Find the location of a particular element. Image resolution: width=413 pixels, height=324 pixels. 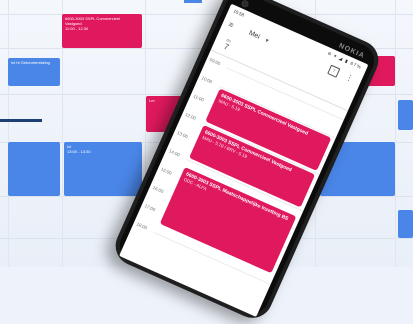

calendar-event: Ict 13:00 - 13:30 is located at coordinates (103, 169).